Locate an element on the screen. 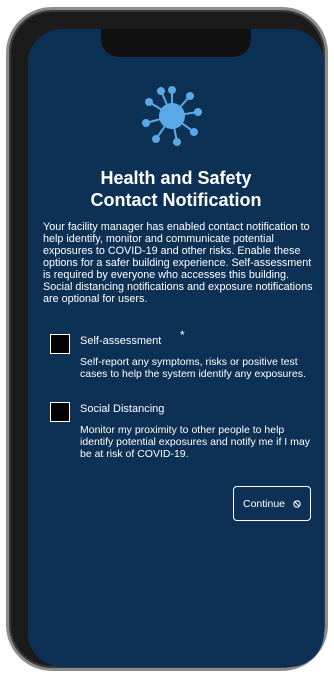  social-distancing-checkbox is located at coordinates (60, 412).